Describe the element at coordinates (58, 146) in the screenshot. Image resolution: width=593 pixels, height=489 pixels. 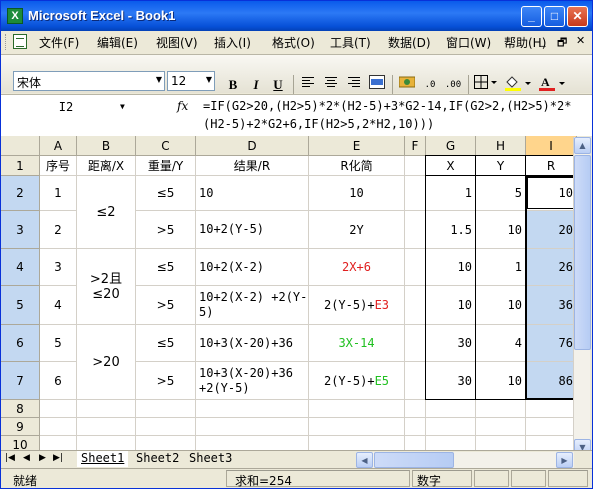
I see `column-header-a: A` at that location.